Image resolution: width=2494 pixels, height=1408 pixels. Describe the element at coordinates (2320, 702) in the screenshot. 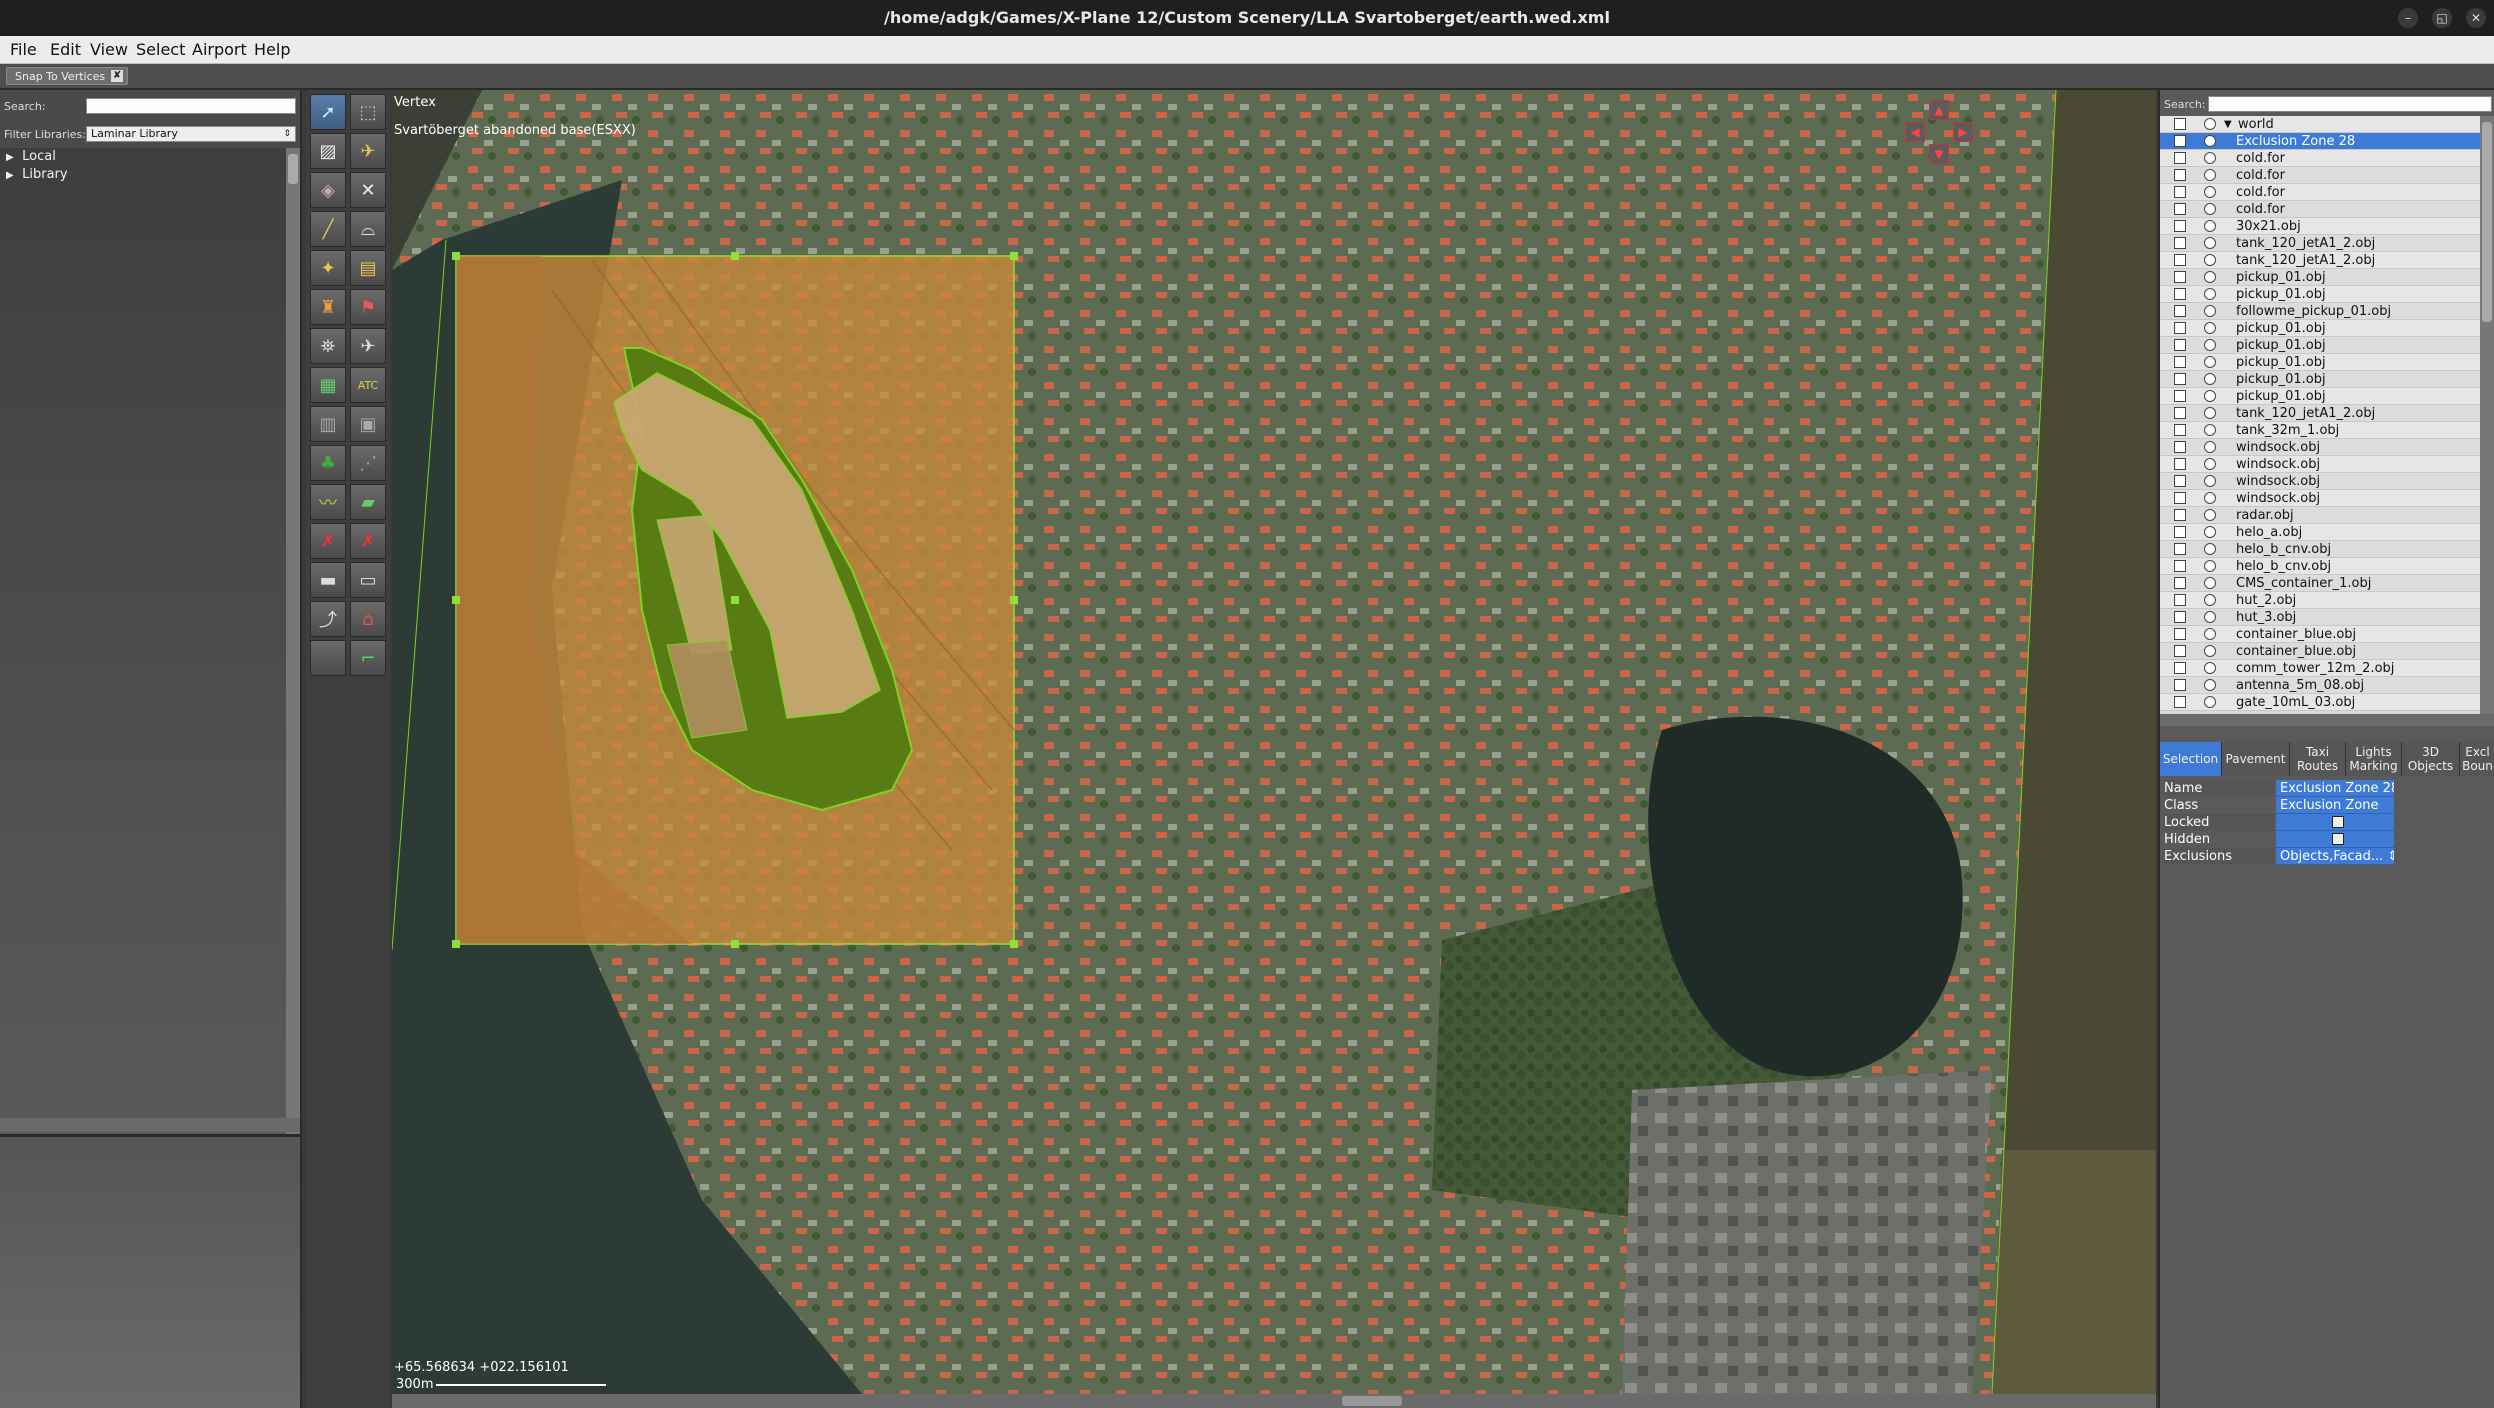

I see `hierarchy-row: gate_10mL_03.obj` at that location.